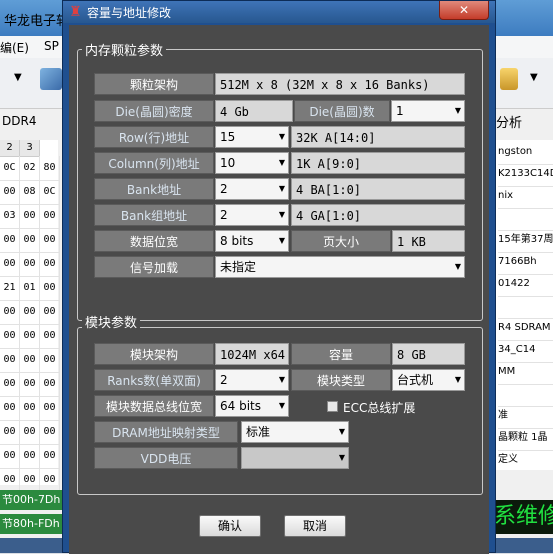 The image size is (553, 554). Describe the element at coordinates (378, 137) in the screenshot. I see `row-address-desc: 32K A[14:0]` at that location.